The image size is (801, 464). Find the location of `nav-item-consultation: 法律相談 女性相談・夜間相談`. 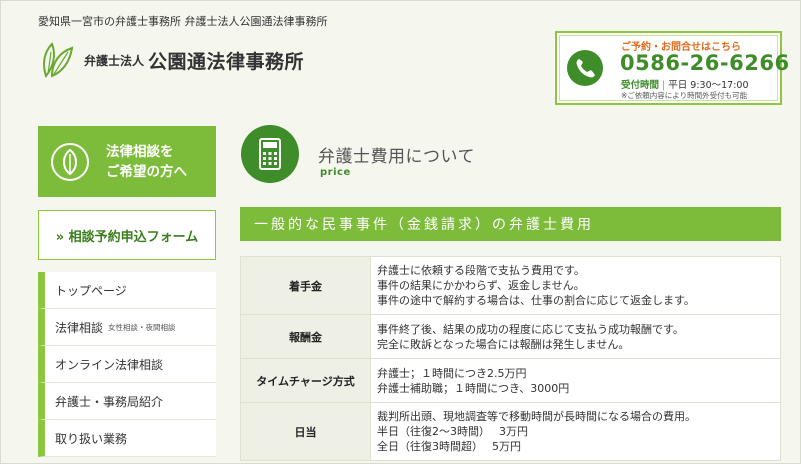

nav-item-consultation: 法律相談 女性相談・夜間相談 is located at coordinates (127, 327).